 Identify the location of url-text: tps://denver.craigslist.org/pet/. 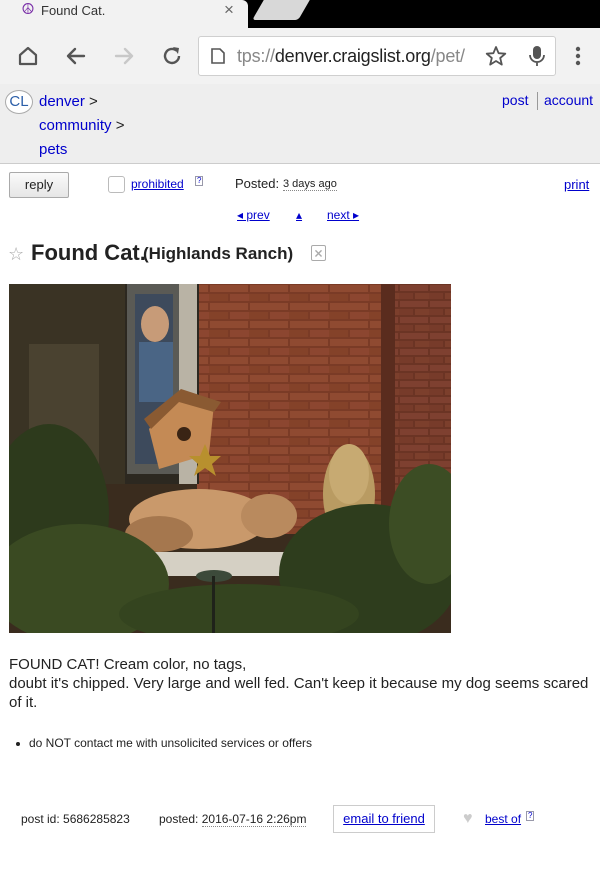
(351, 56).